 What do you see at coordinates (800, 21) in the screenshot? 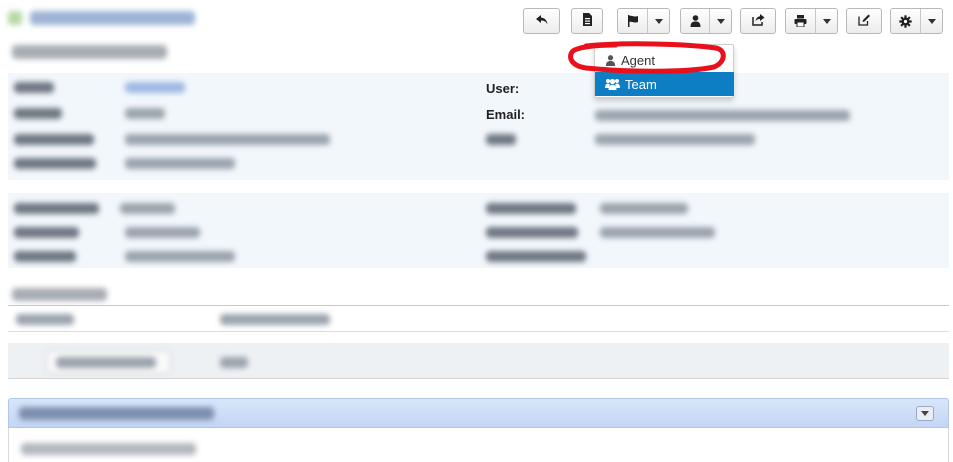
I see `print-icon` at bounding box center [800, 21].